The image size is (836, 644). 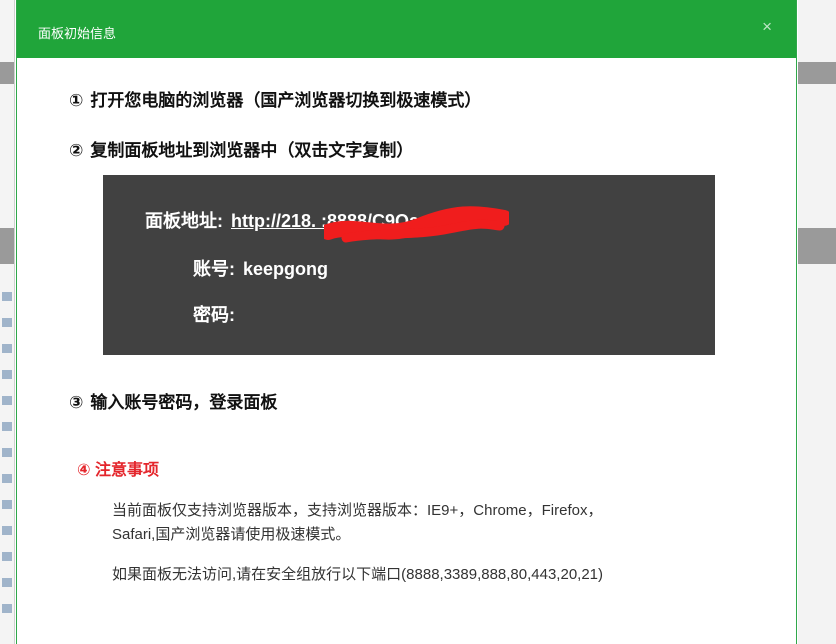 I want to click on background-window-left, so click(x=7, y=322).